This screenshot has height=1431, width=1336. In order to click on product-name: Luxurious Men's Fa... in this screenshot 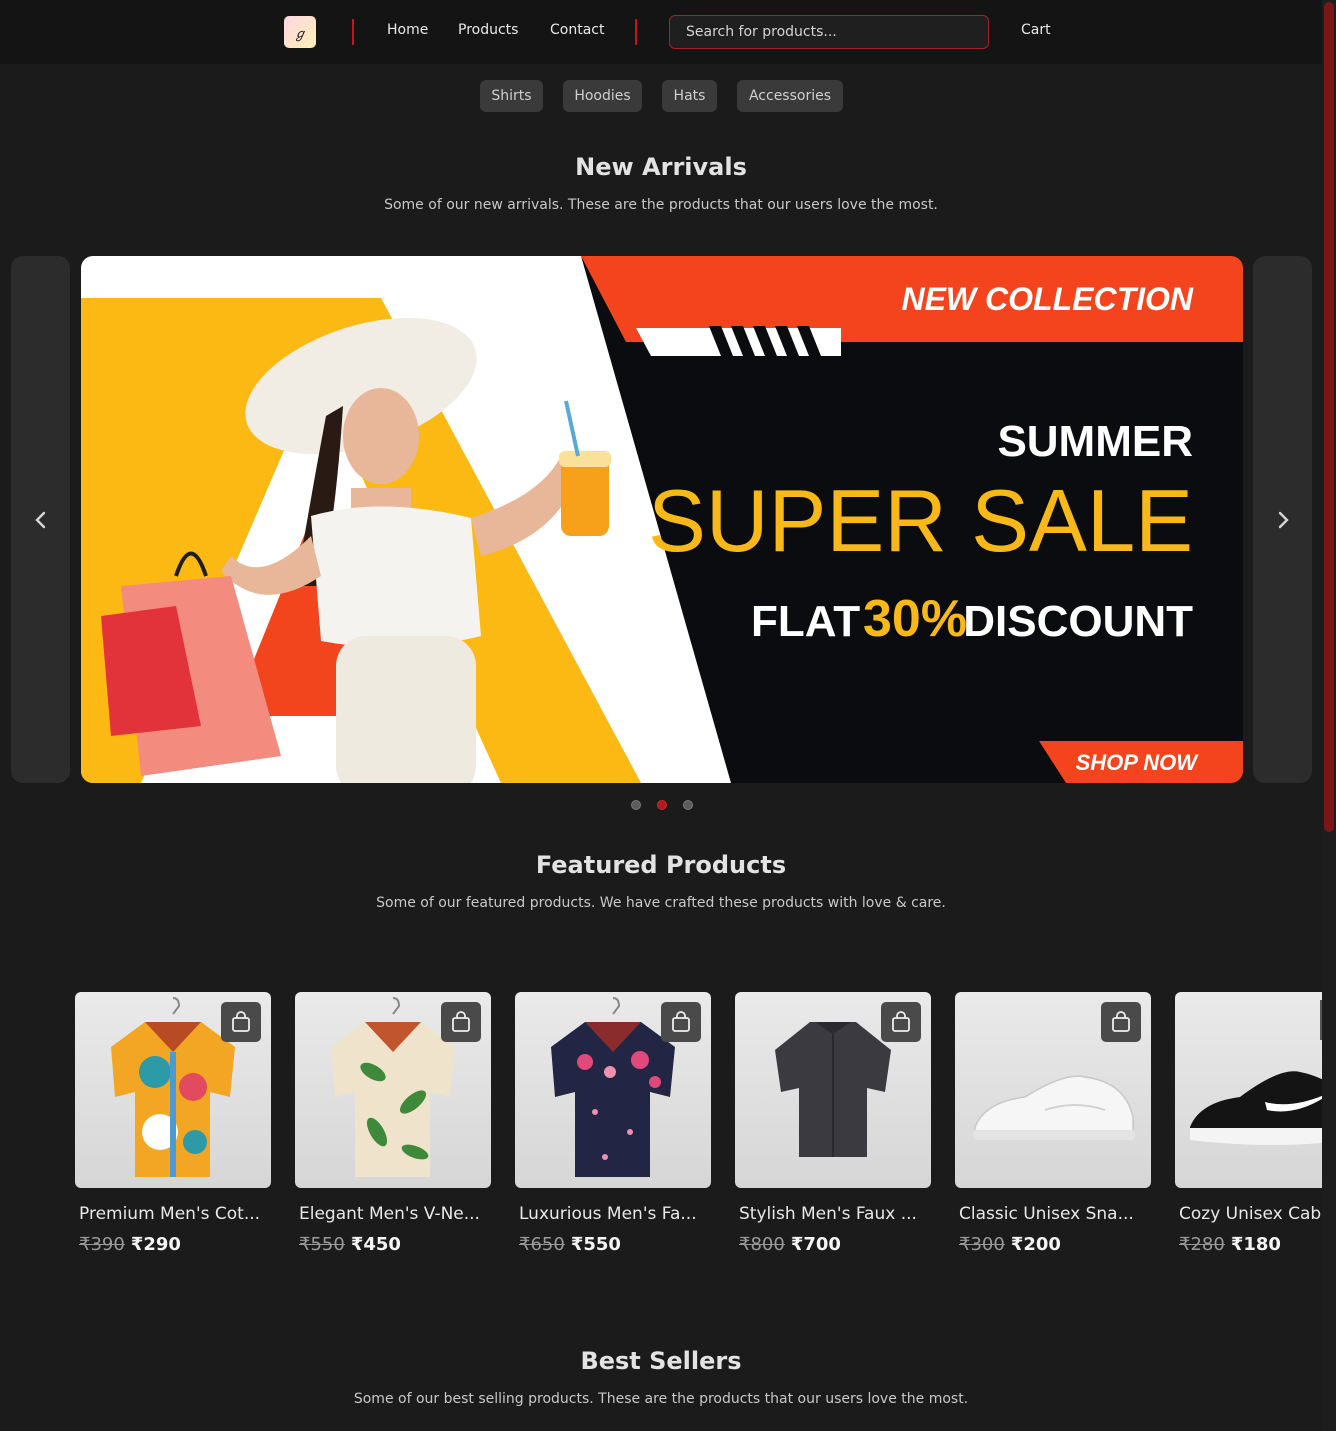, I will do `click(615, 1214)`.